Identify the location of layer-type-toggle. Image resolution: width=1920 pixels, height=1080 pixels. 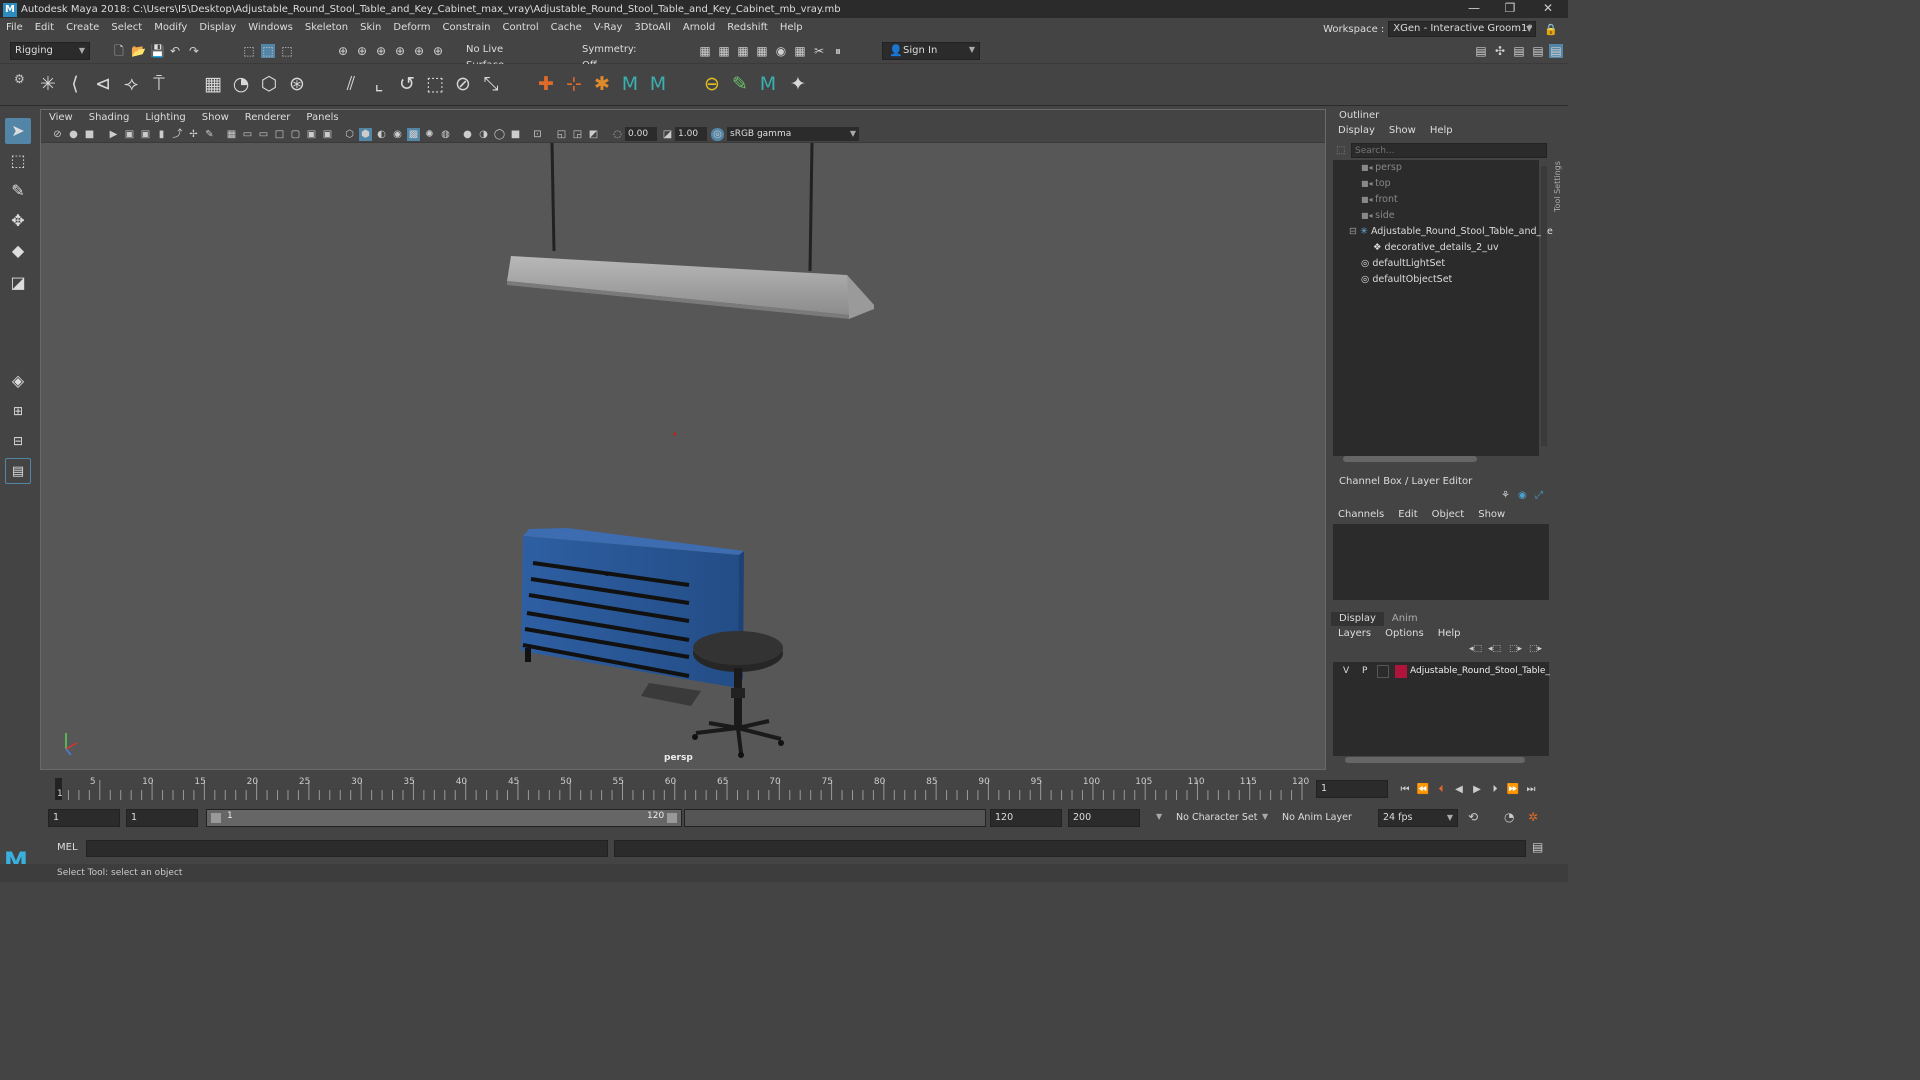
(1383, 671).